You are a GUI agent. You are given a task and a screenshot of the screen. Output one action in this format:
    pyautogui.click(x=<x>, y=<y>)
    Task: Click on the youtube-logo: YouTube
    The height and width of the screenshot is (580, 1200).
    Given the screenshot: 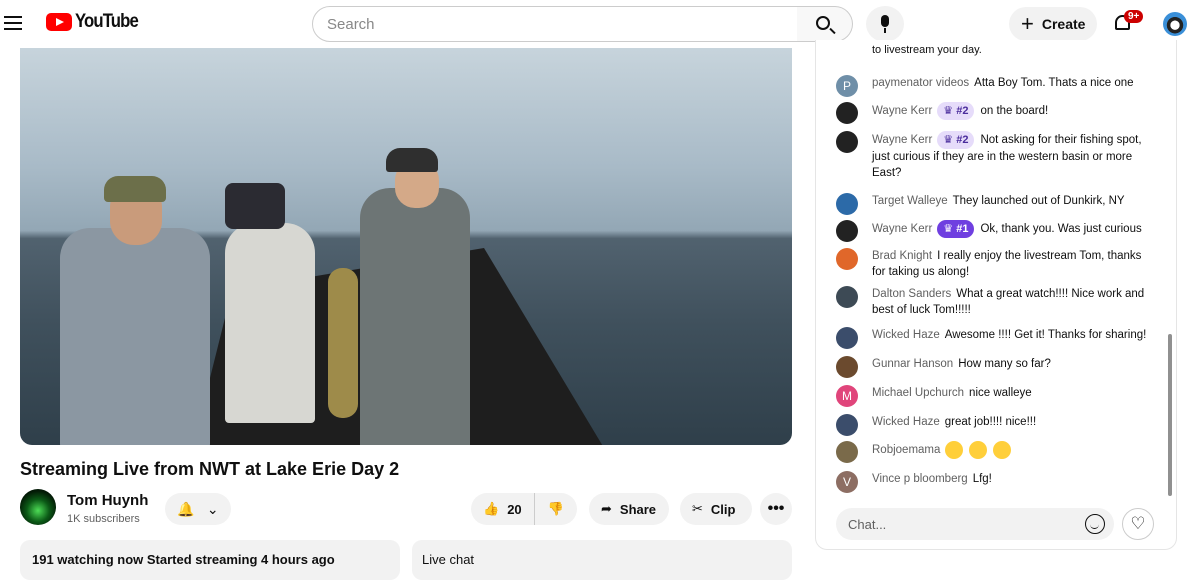 What is the action you would take?
    pyautogui.click(x=96, y=22)
    